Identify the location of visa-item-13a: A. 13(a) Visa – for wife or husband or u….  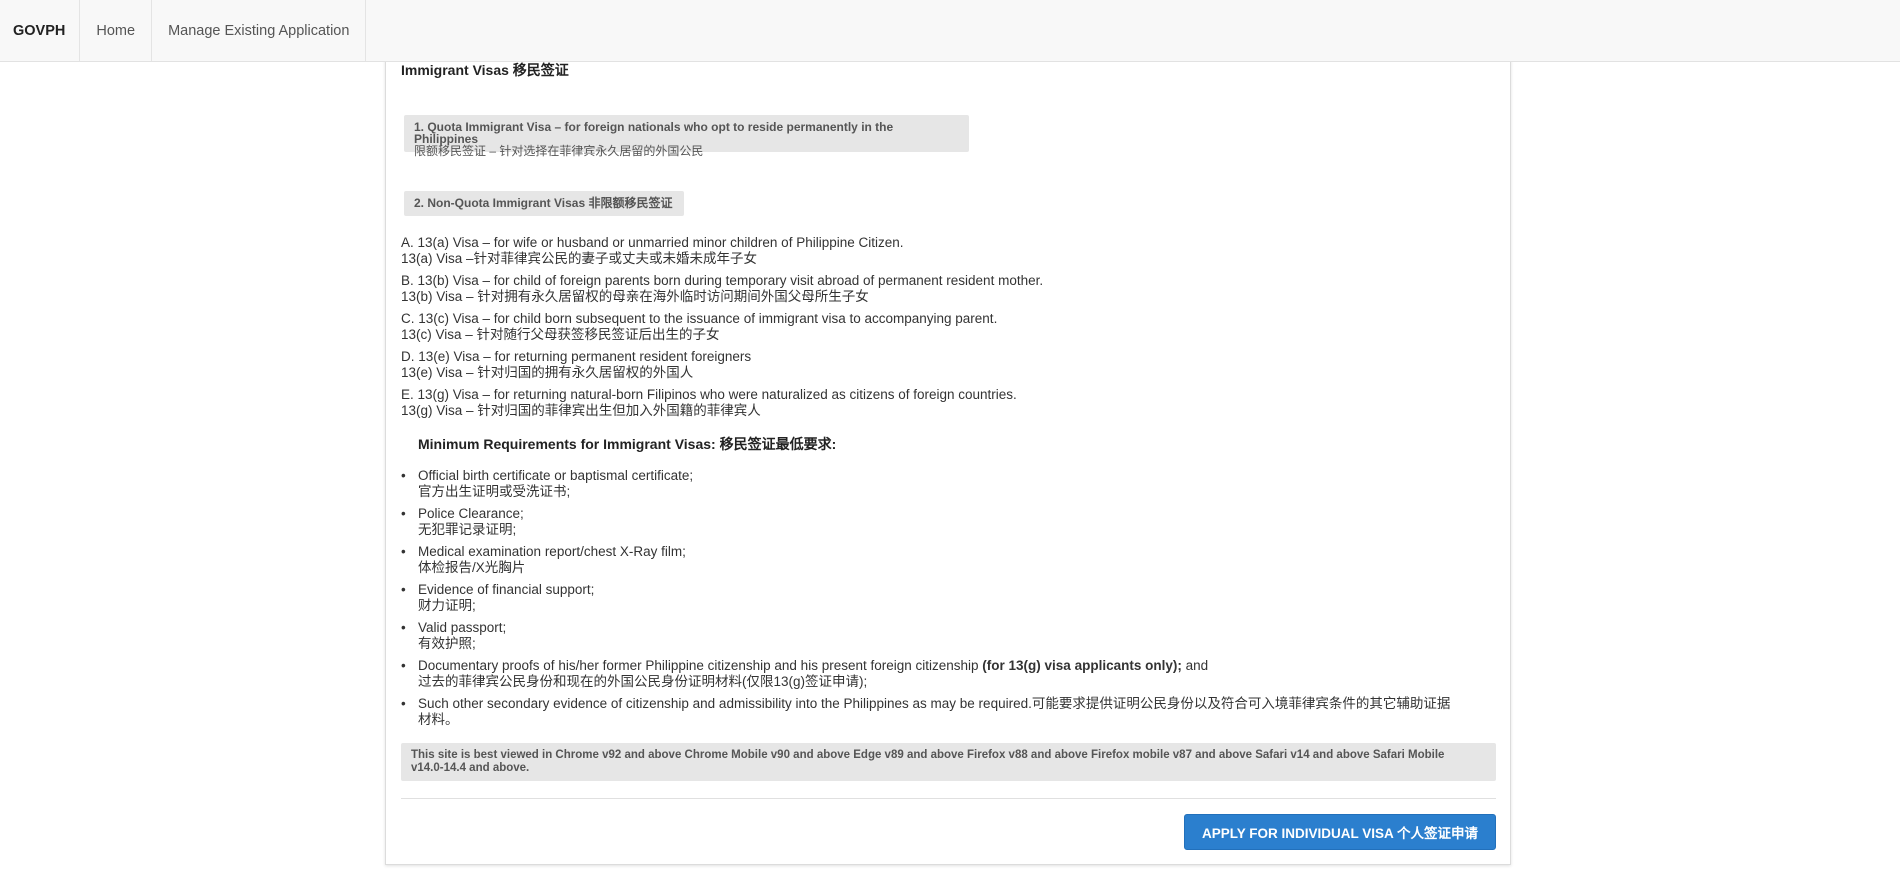
(652, 250).